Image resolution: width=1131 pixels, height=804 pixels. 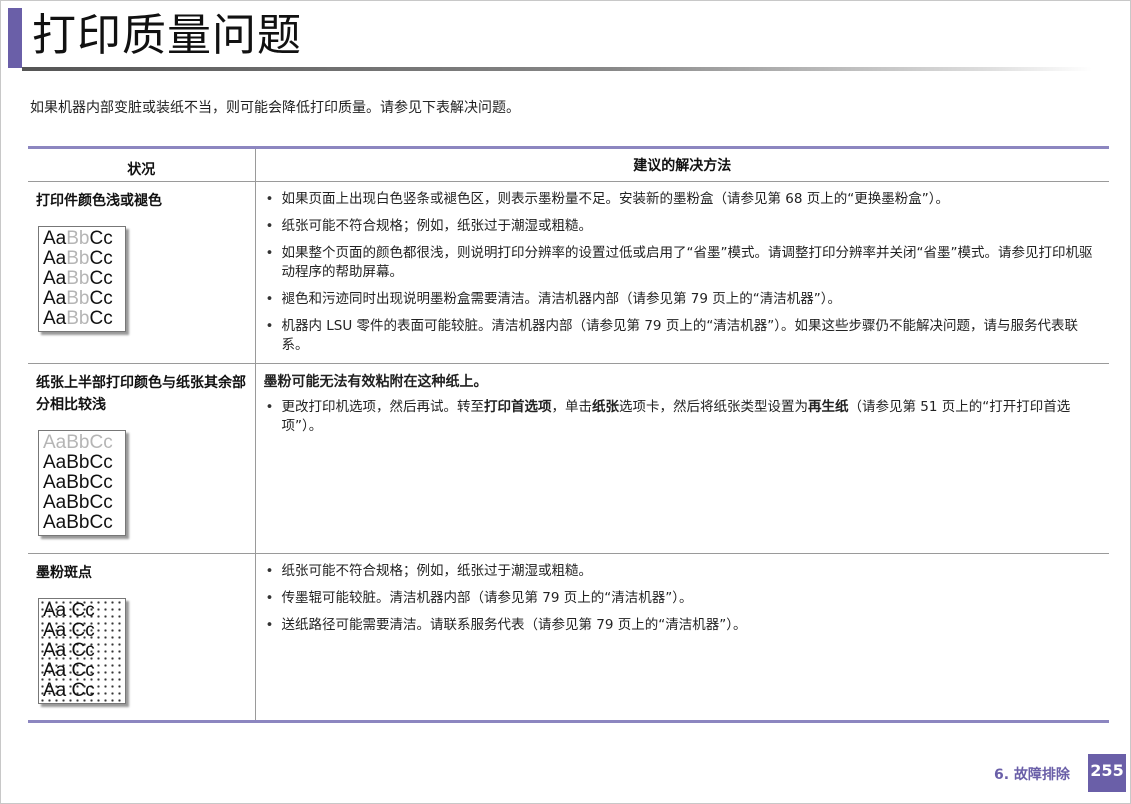 What do you see at coordinates (828, 407) in the screenshot?
I see `solution-emphasis: 再生纸` at bounding box center [828, 407].